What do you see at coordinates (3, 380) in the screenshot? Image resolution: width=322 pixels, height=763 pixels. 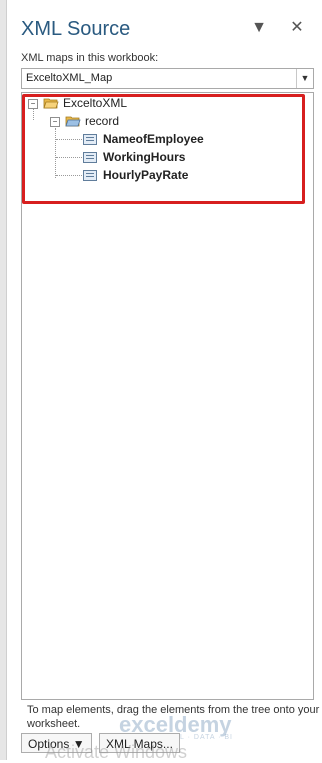 I see `worksheet-edge` at bounding box center [3, 380].